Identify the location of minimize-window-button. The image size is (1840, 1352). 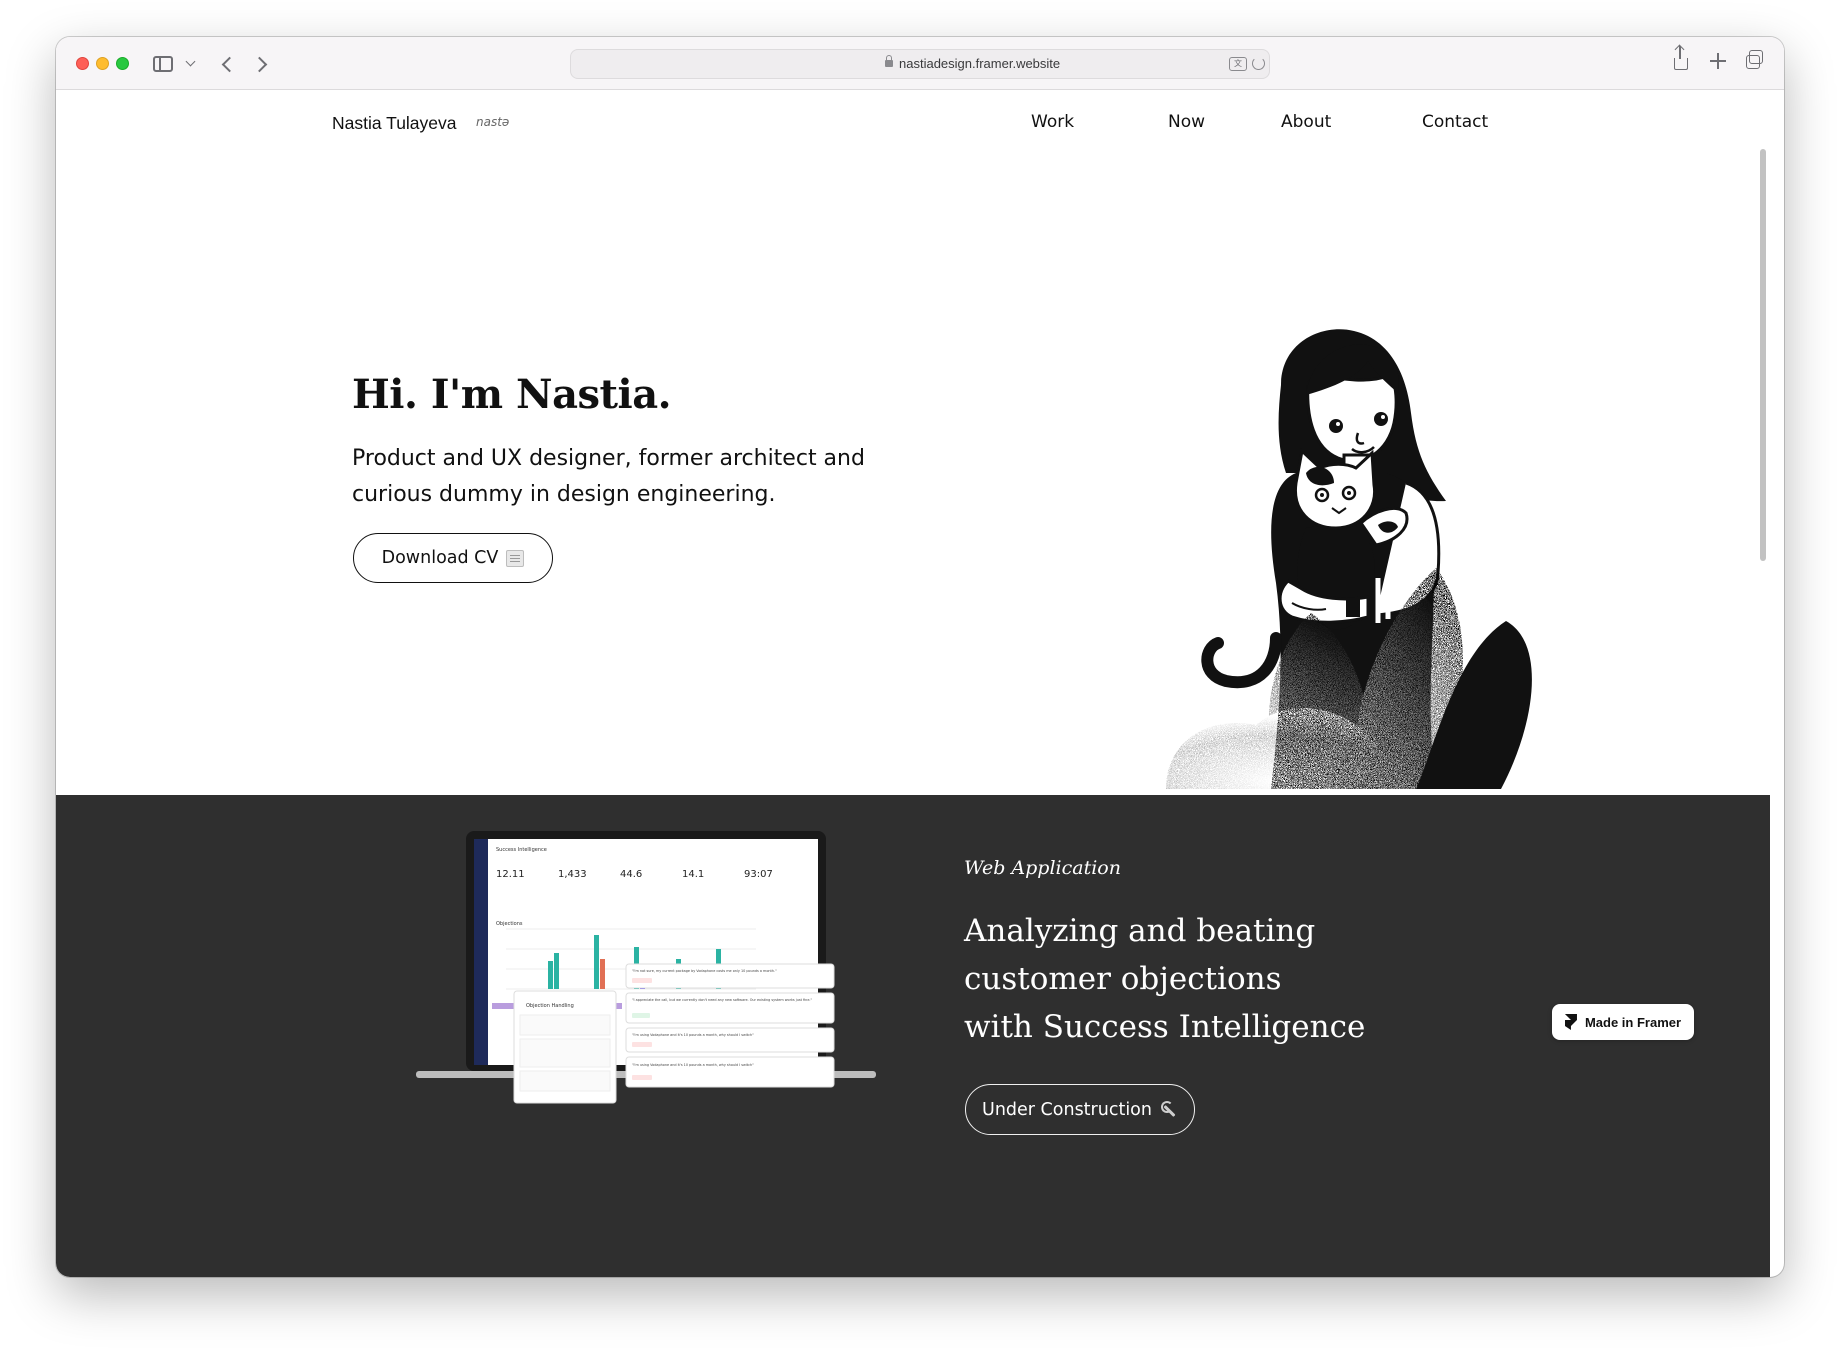
(102, 63).